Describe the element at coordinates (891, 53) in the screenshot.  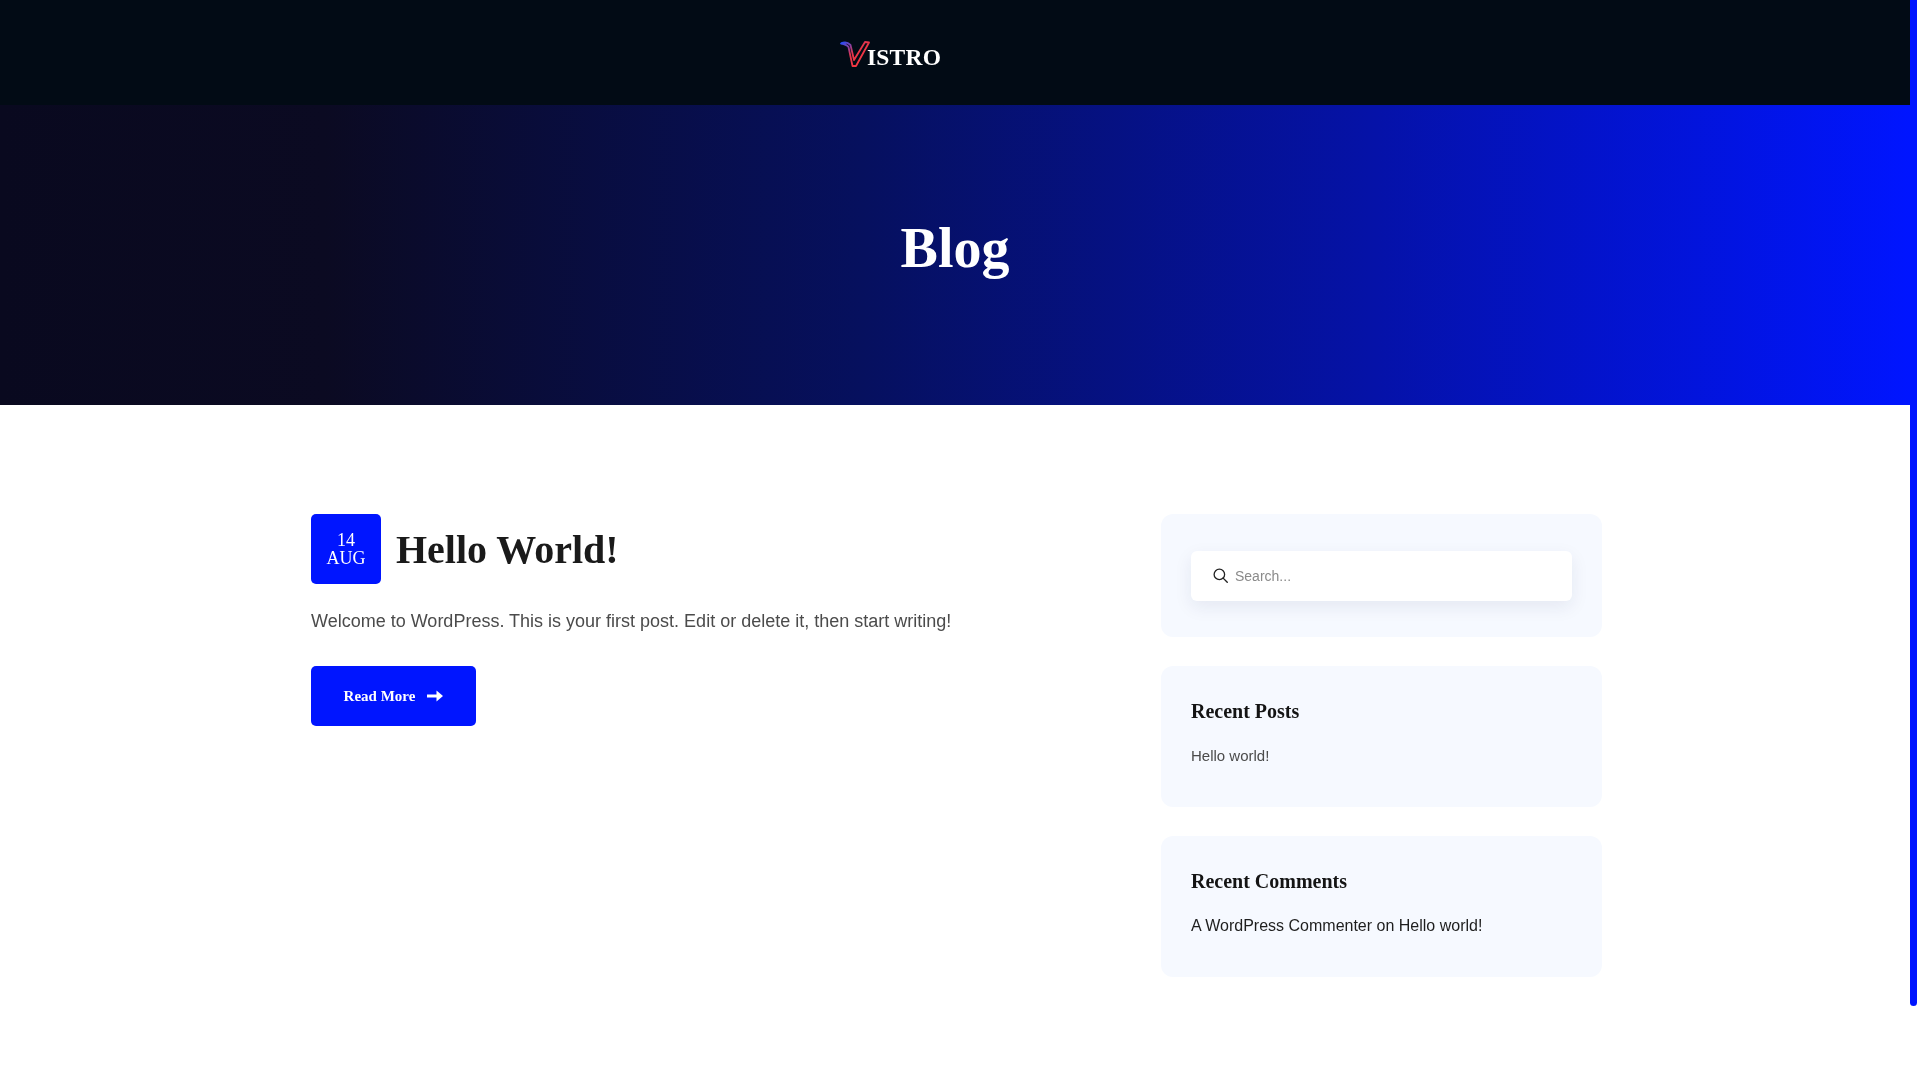
I see `site-logo: ISTRO` at that location.